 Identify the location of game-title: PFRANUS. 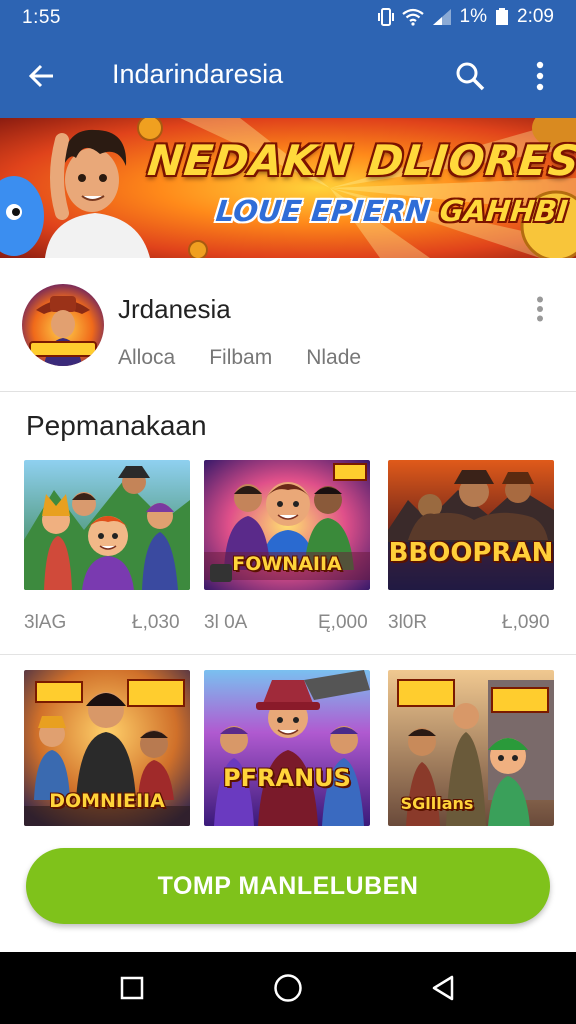
(287, 778).